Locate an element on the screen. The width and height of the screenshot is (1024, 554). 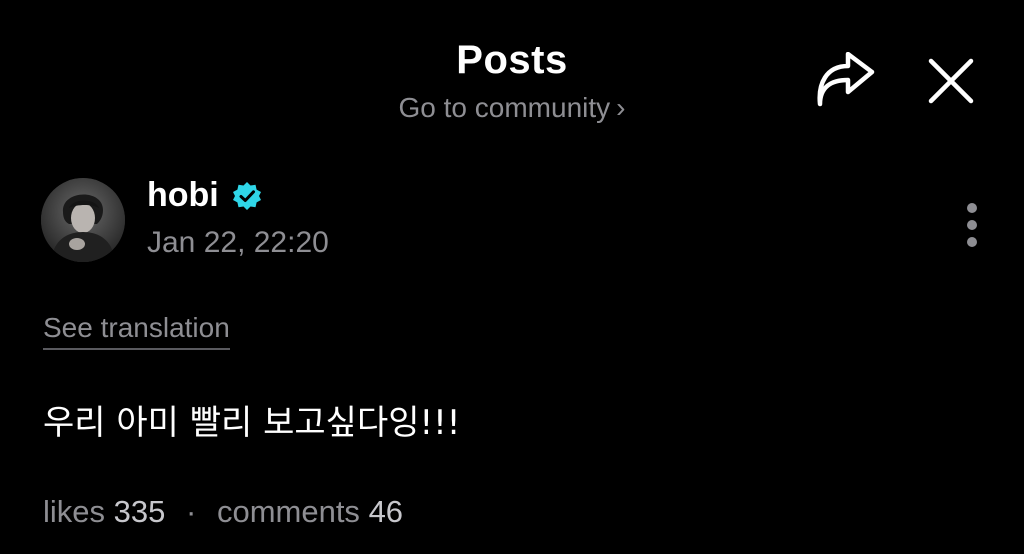
verified-badge-icon is located at coordinates (247, 196).